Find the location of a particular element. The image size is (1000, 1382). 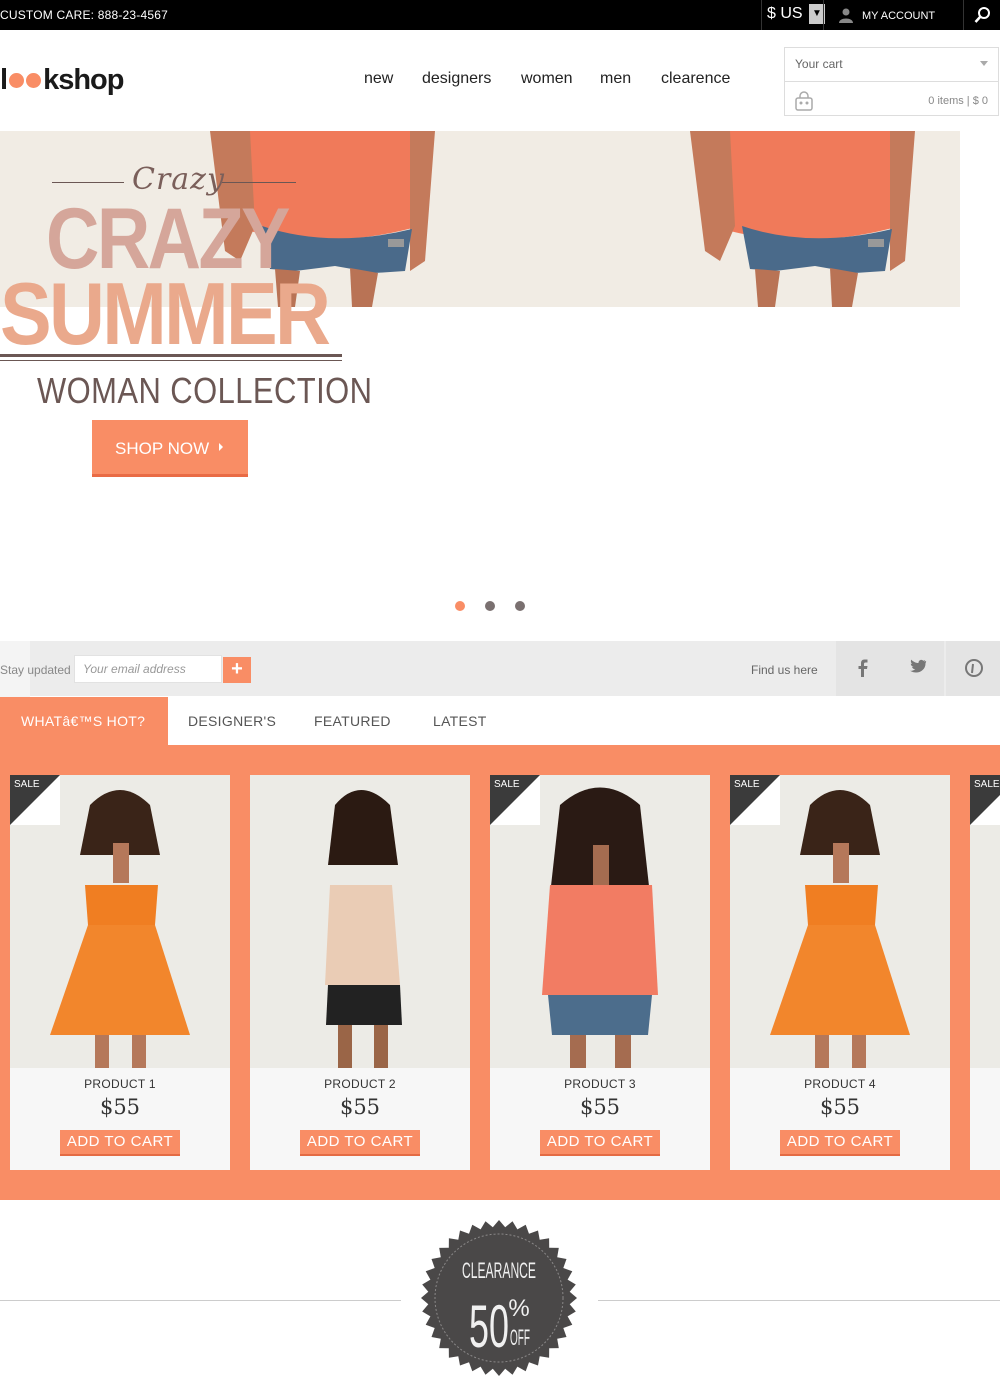

nav-item-clearence: clearence is located at coordinates (695, 79).